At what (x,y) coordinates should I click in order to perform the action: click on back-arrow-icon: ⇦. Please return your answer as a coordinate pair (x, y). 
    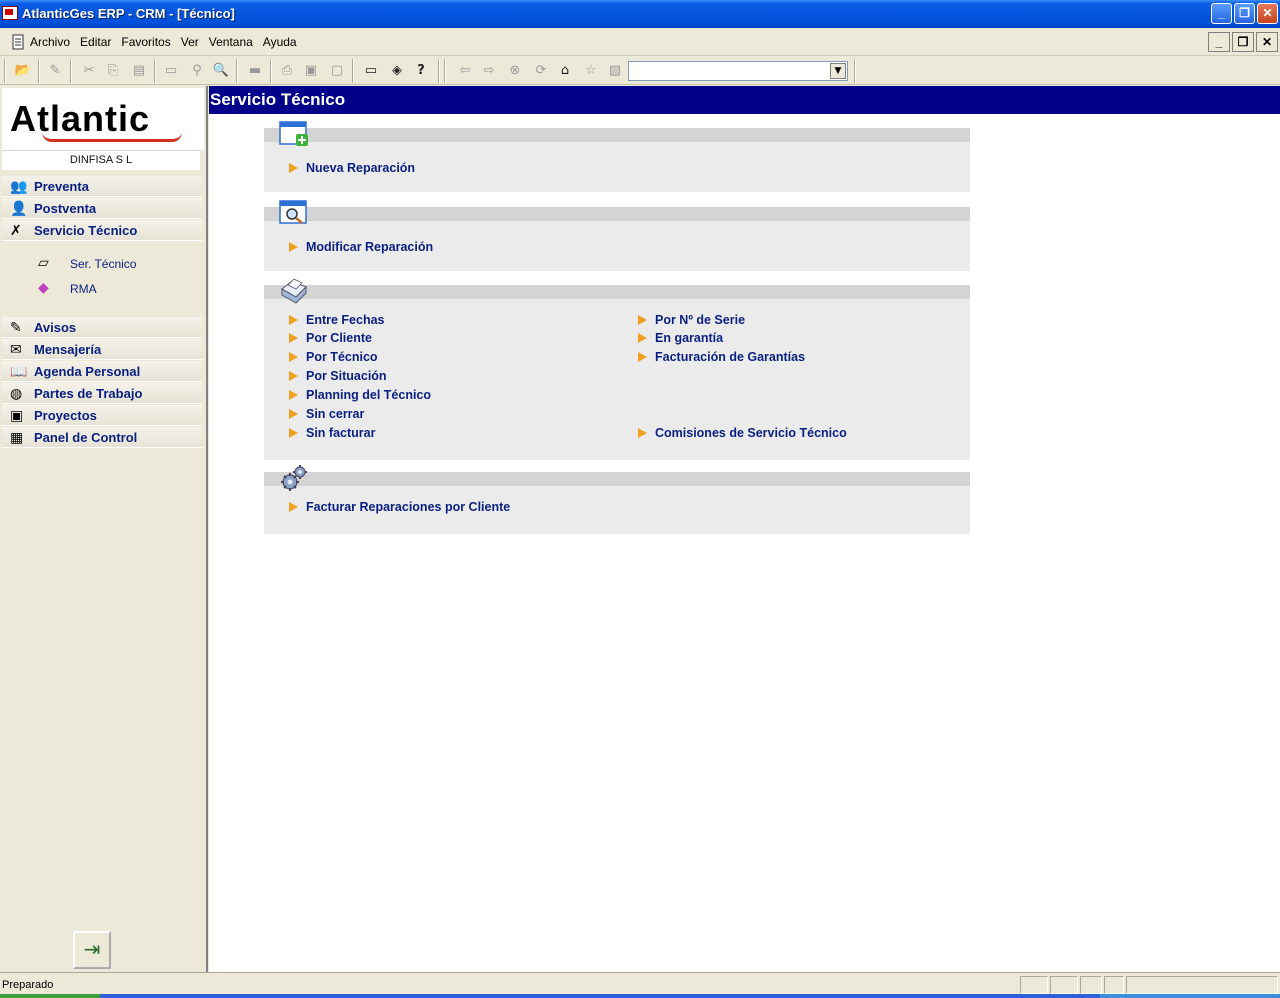
    Looking at the image, I should click on (465, 71).